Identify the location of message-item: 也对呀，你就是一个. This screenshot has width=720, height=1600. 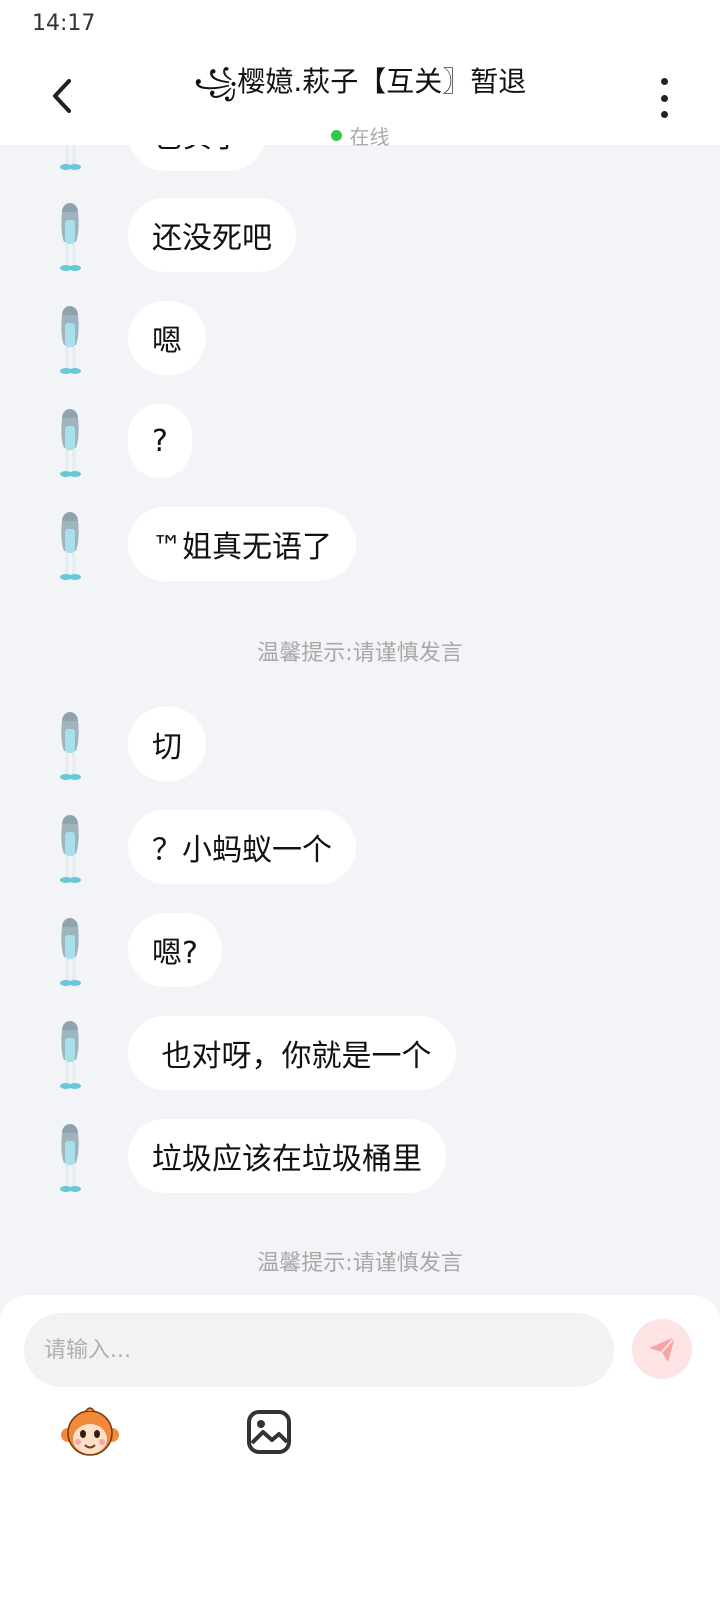
(360, 1056).